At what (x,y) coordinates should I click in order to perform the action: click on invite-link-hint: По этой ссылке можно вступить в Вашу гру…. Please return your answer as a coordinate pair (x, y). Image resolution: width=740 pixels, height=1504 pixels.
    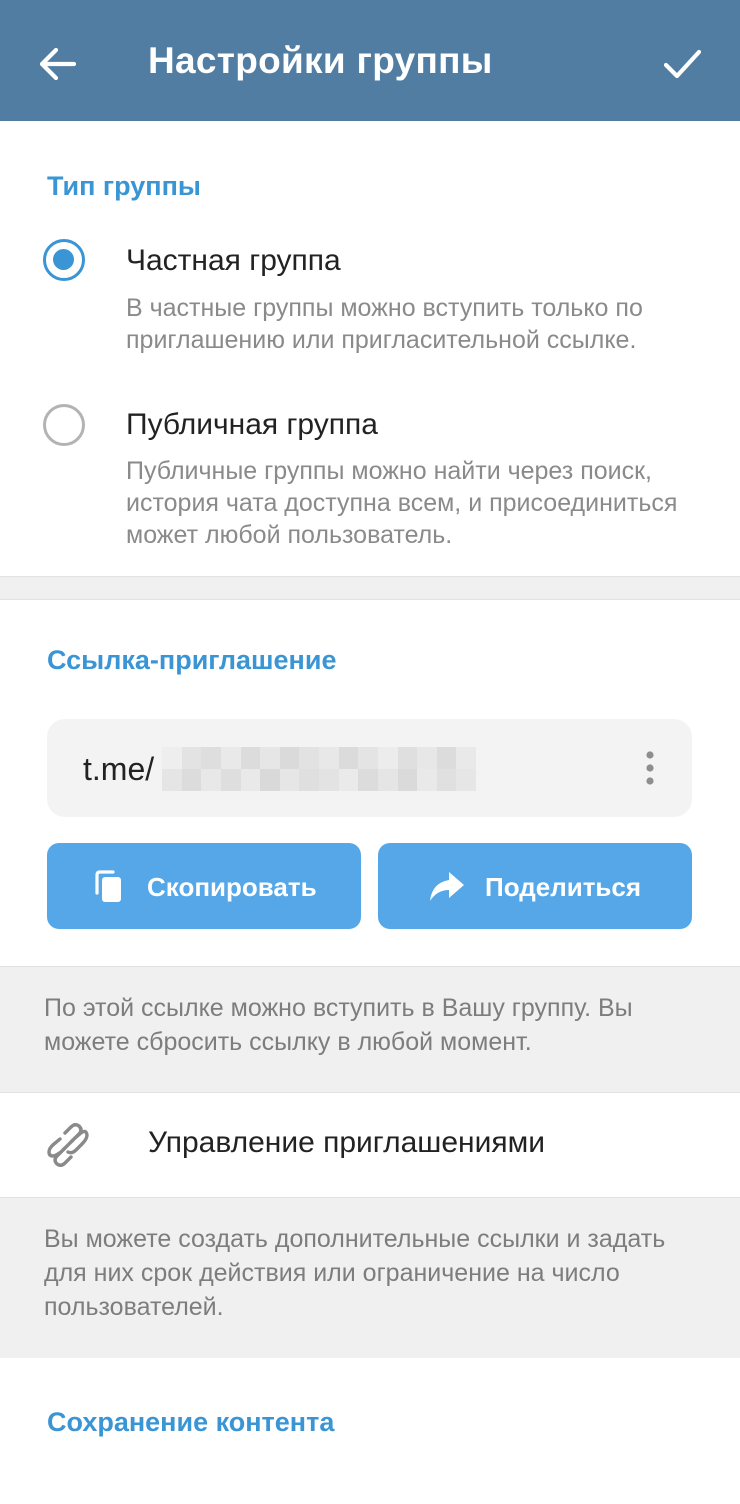
    Looking at the image, I should click on (338, 1025).